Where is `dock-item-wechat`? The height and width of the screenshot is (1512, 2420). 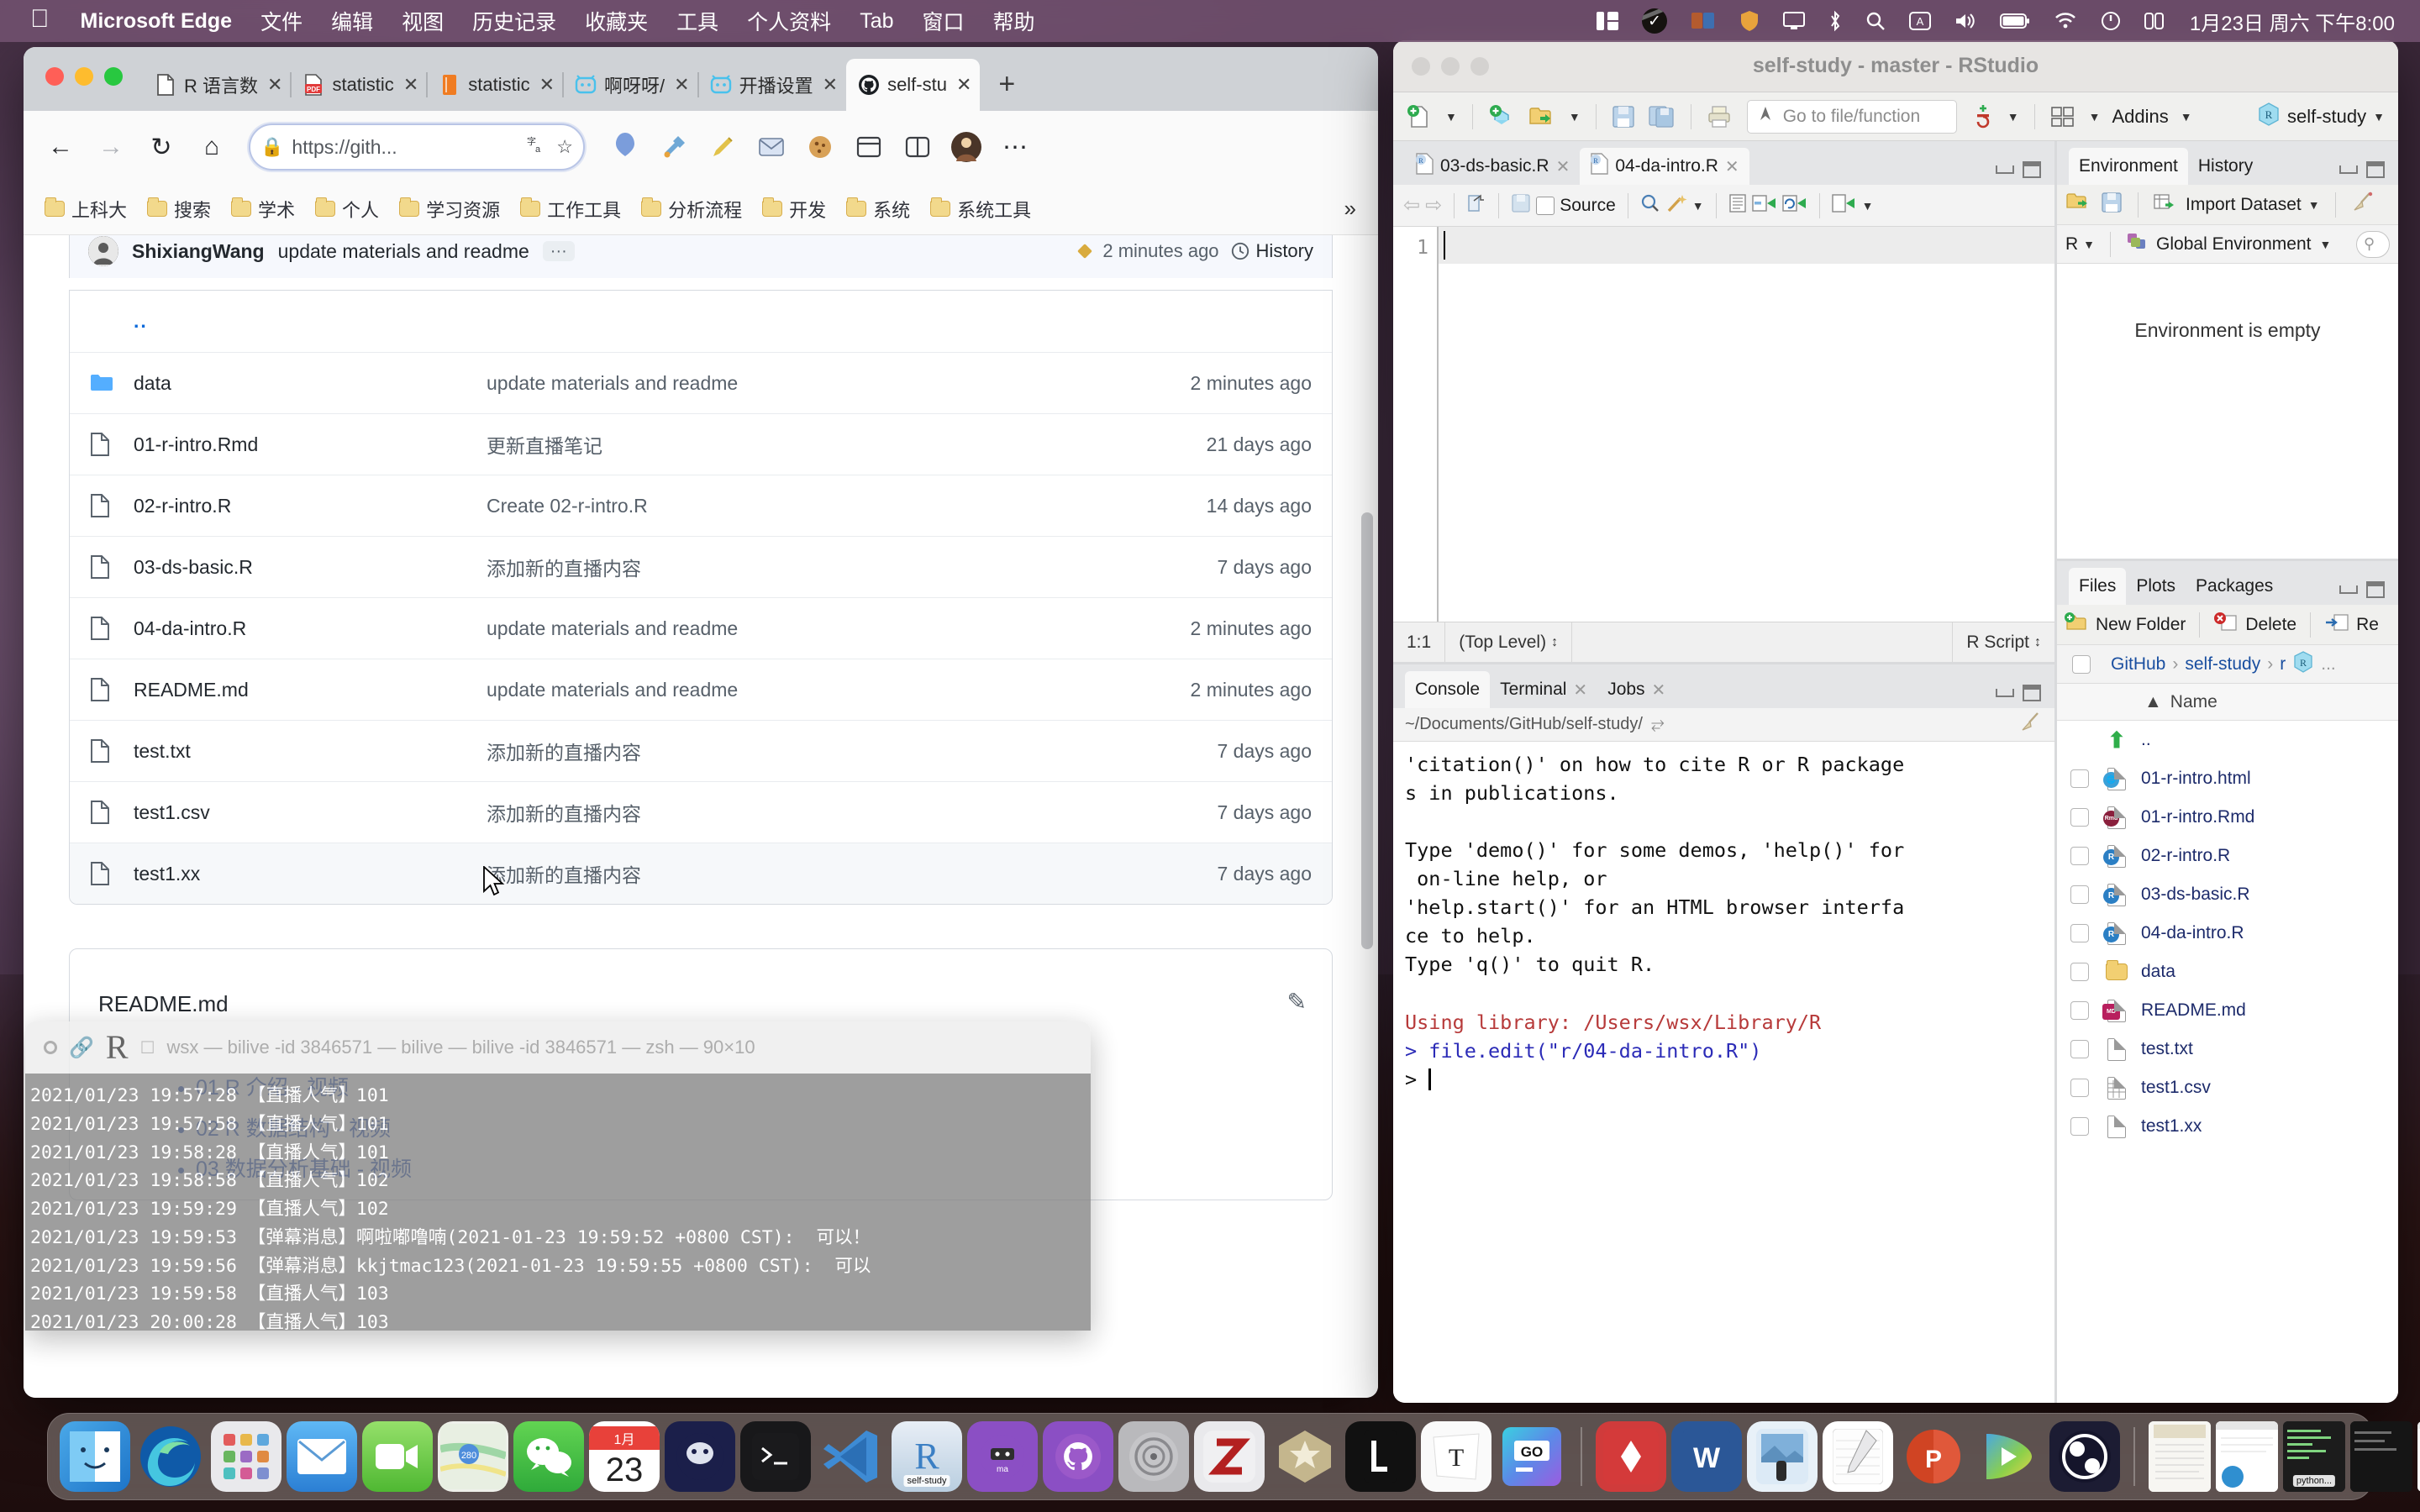
dock-item-wechat is located at coordinates (548, 1456).